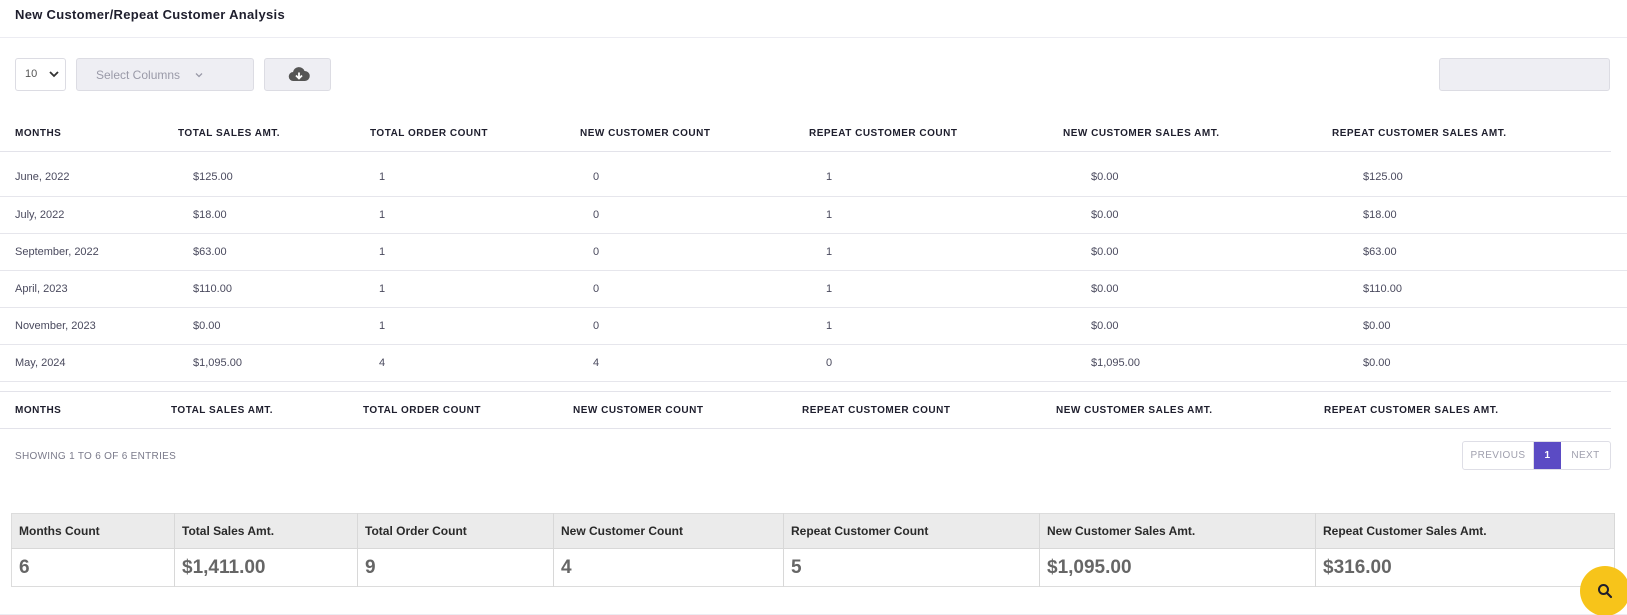  What do you see at coordinates (89, 326) in the screenshot?
I see `table-cell: November, 2023` at bounding box center [89, 326].